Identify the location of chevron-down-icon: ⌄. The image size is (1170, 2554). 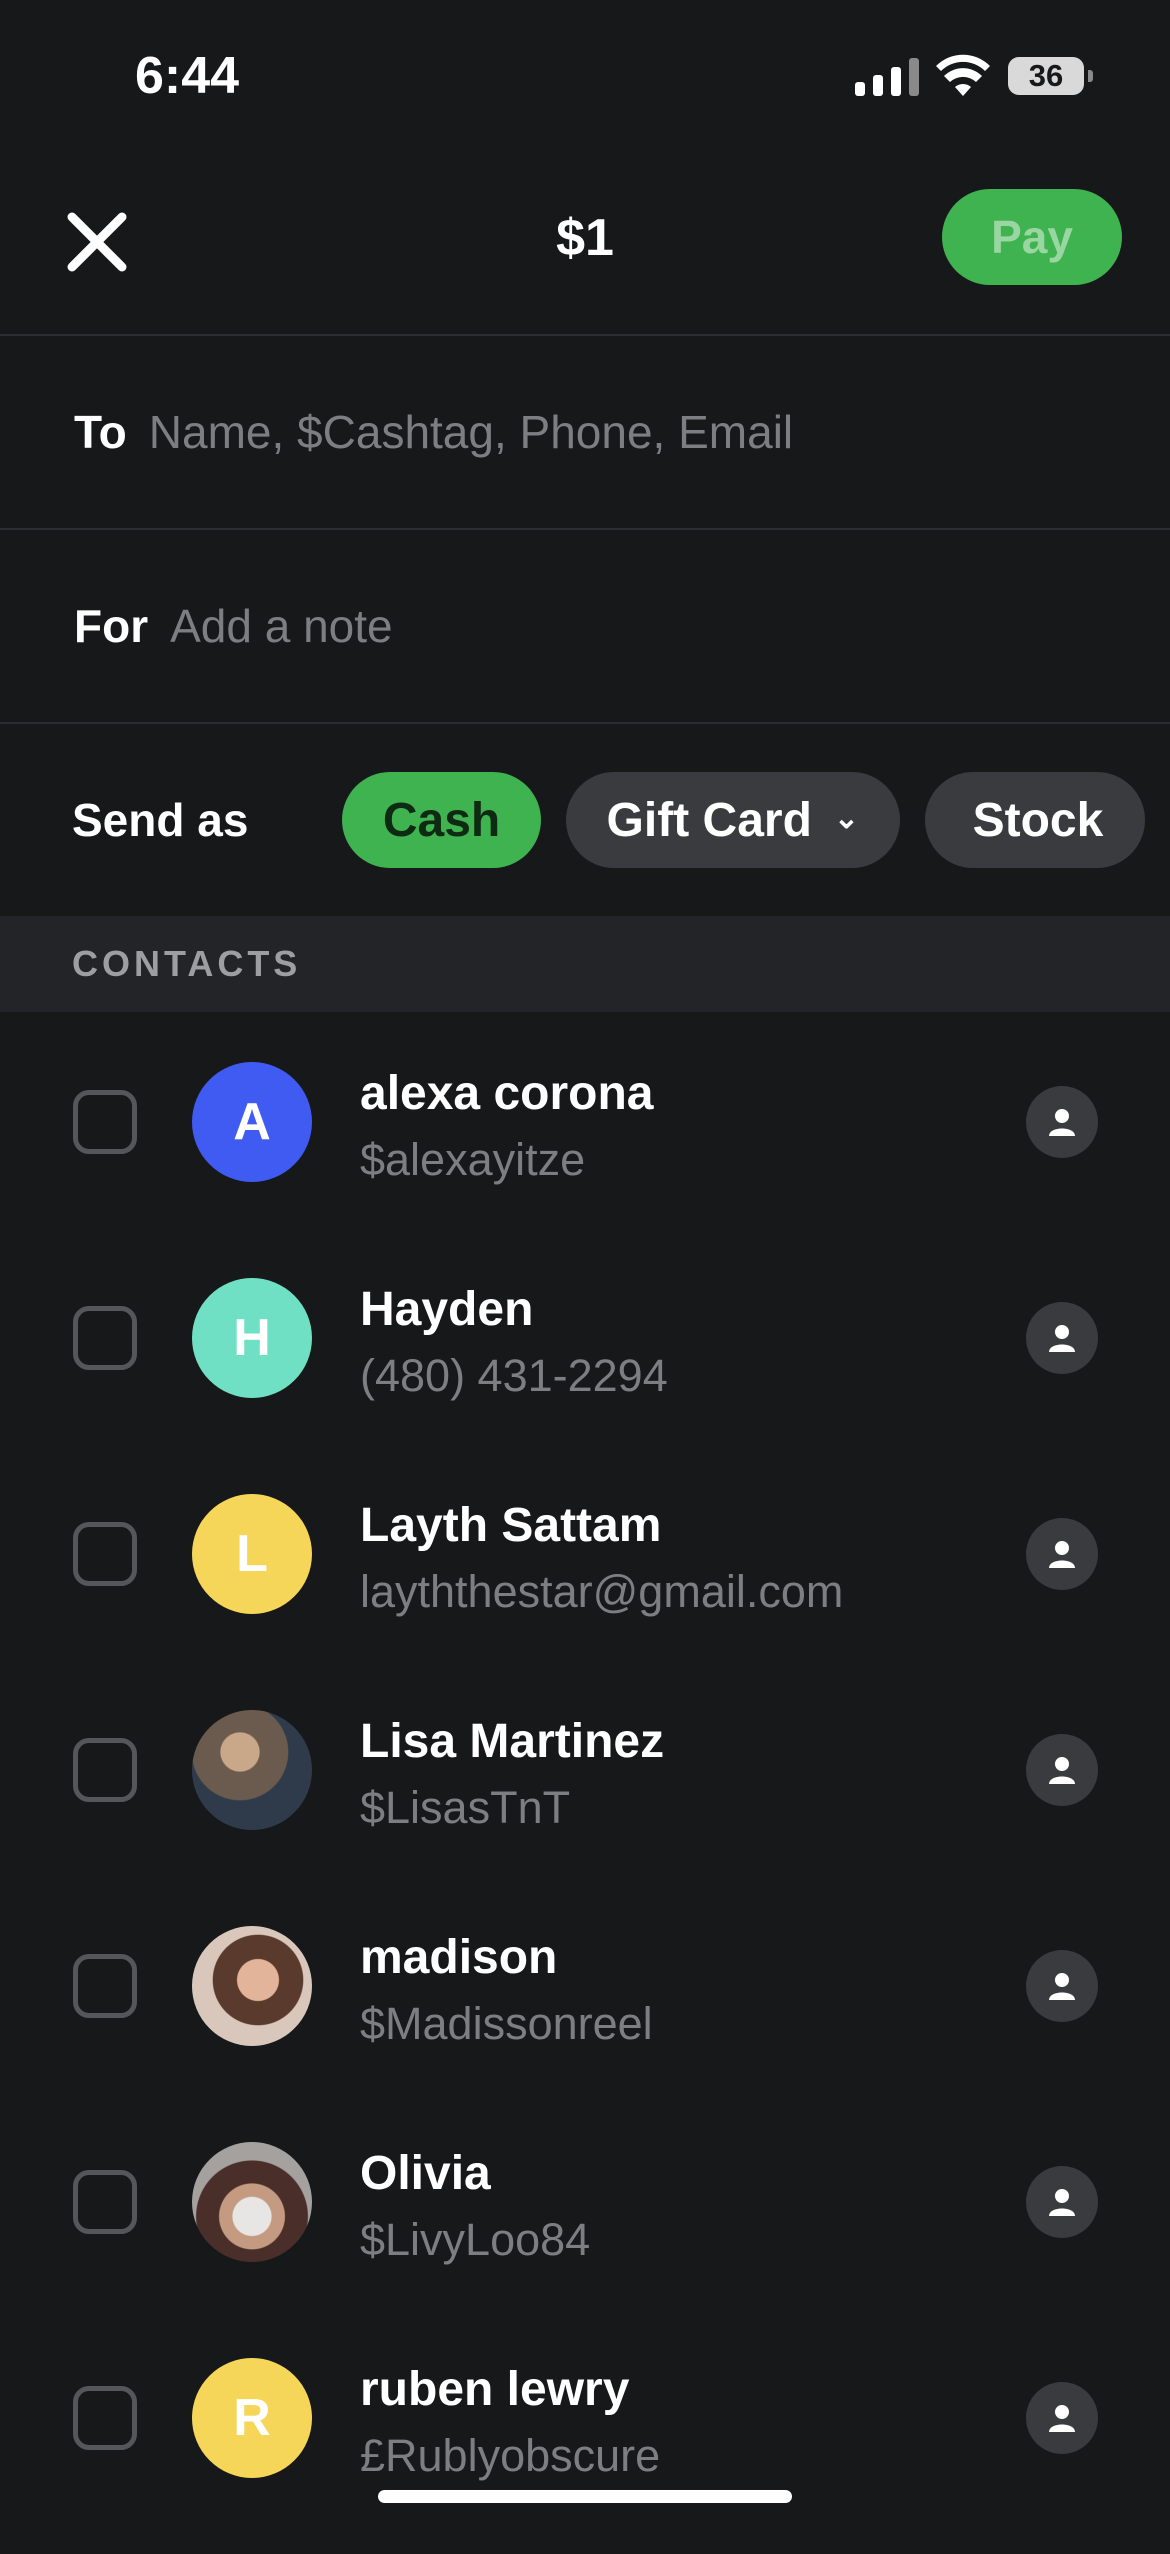
(846, 818).